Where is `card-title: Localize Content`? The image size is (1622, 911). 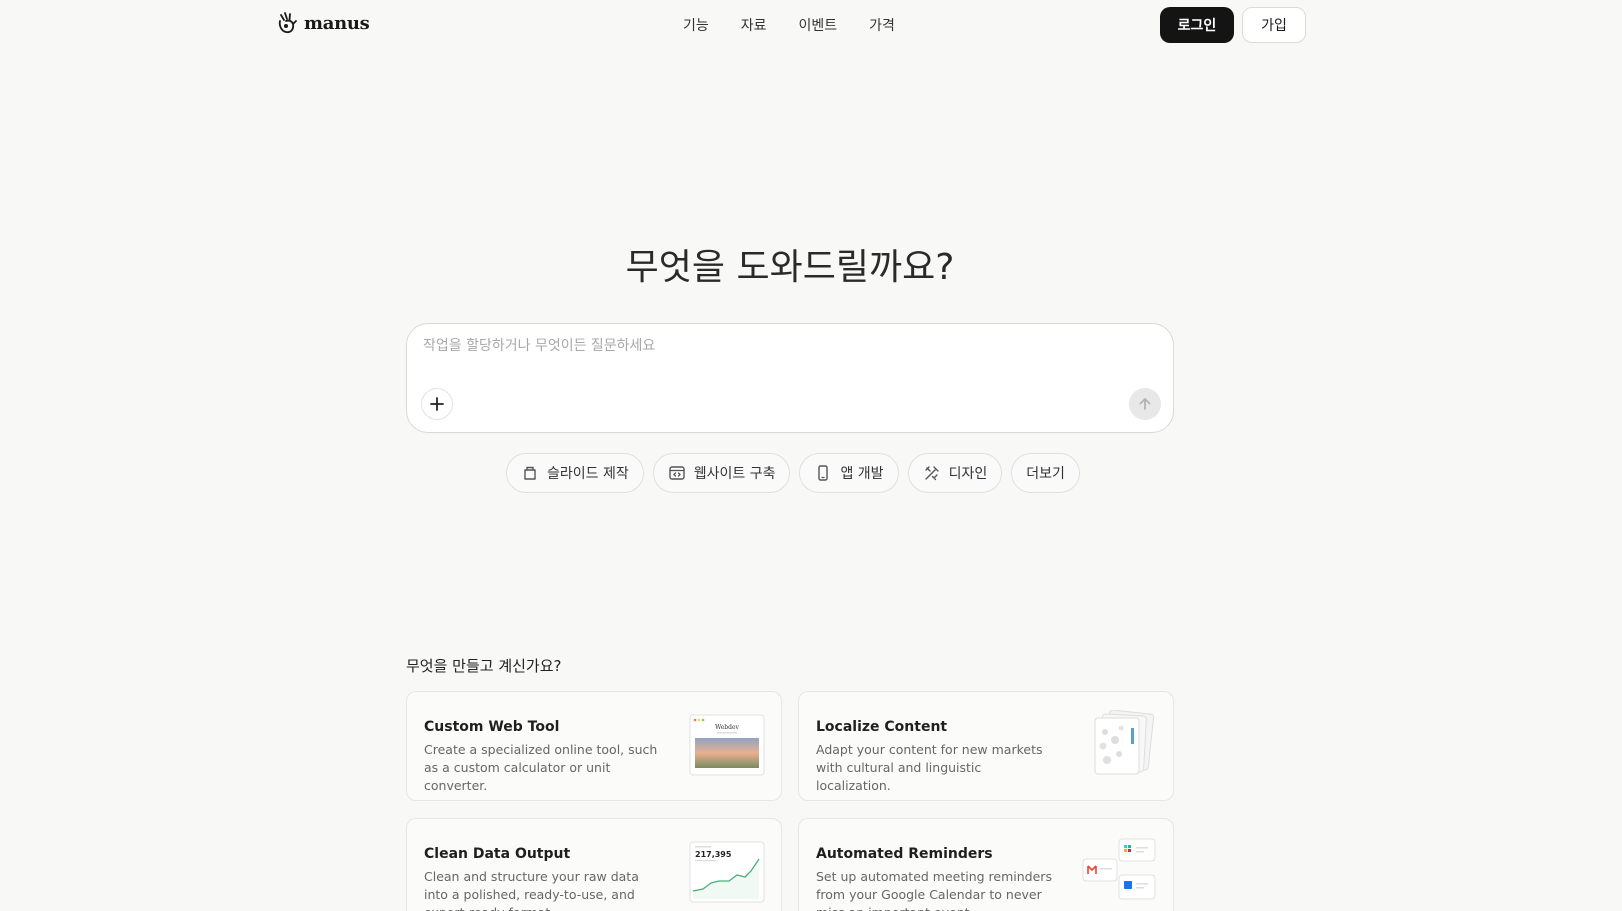 card-title: Localize Content is located at coordinates (882, 727).